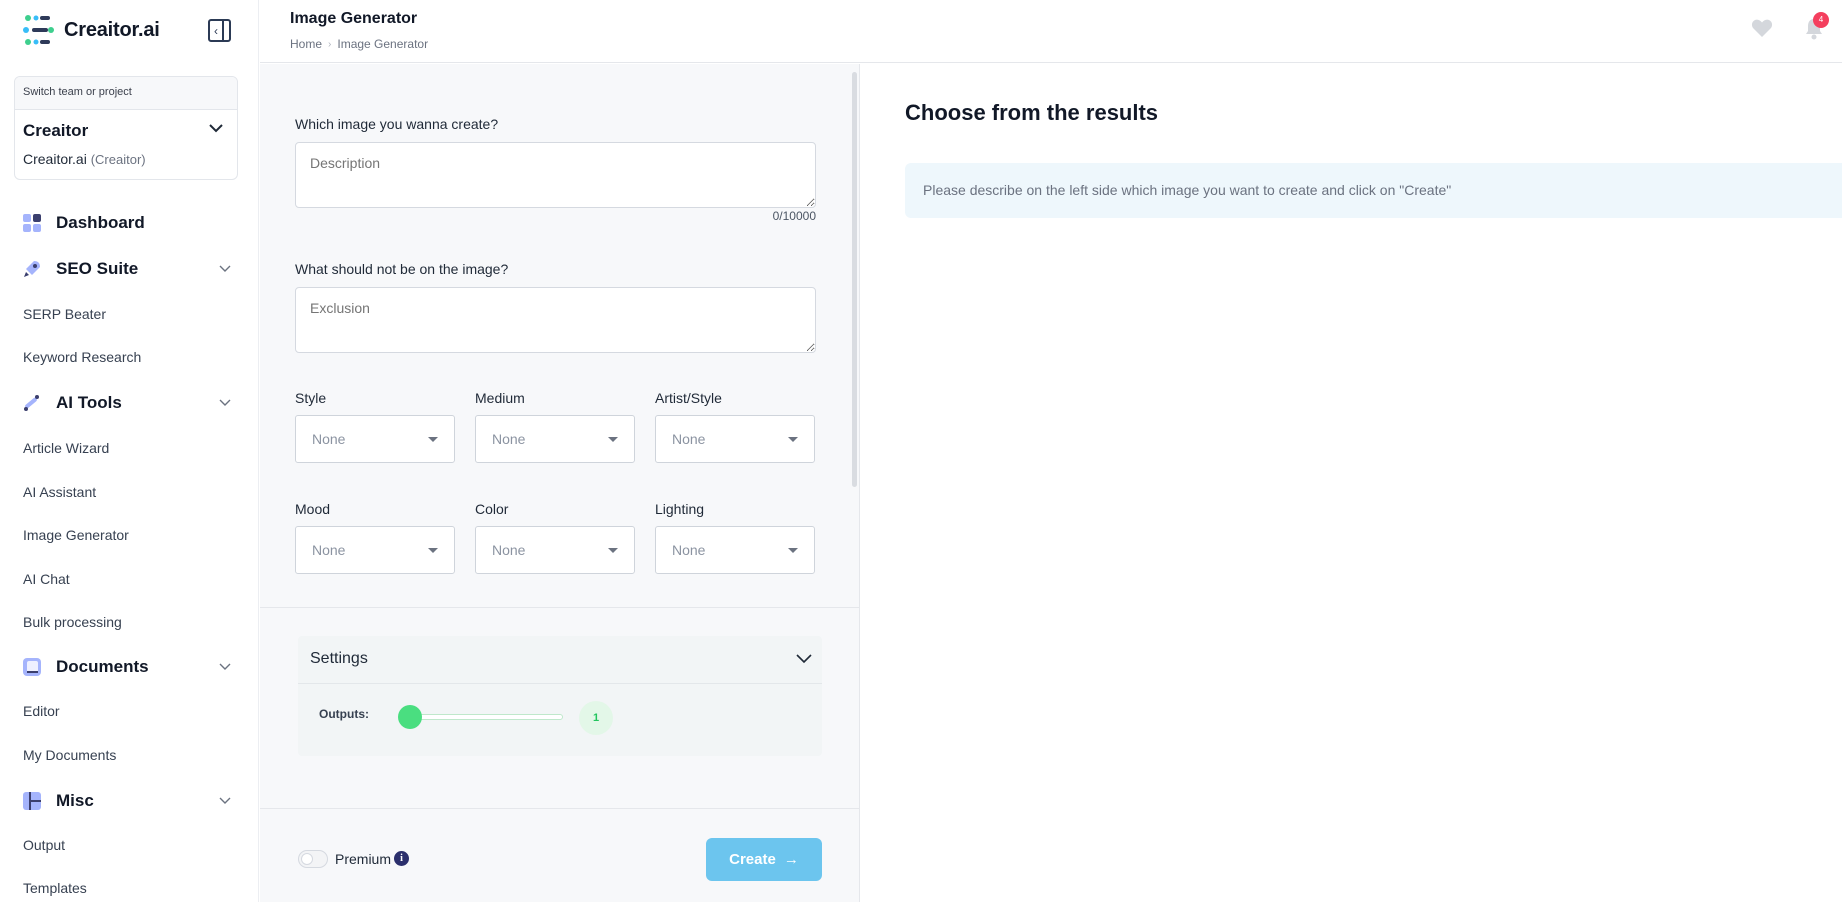 The width and height of the screenshot is (1842, 902). What do you see at coordinates (689, 439) in the screenshot?
I see `artist-style-select-value: None` at bounding box center [689, 439].